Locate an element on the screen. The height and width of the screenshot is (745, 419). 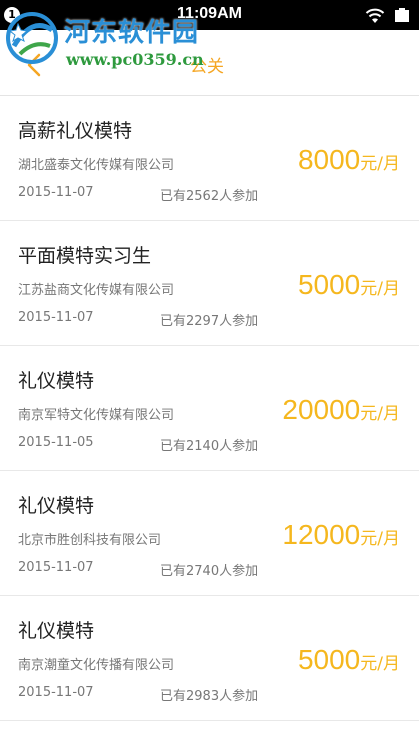
post-date: 2015-11-05 is located at coordinates (56, 442).